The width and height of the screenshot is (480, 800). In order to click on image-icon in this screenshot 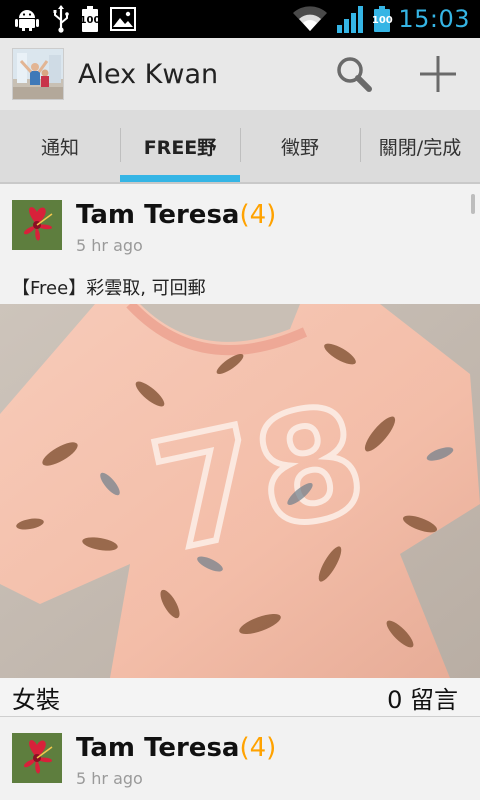, I will do `click(123, 19)`.